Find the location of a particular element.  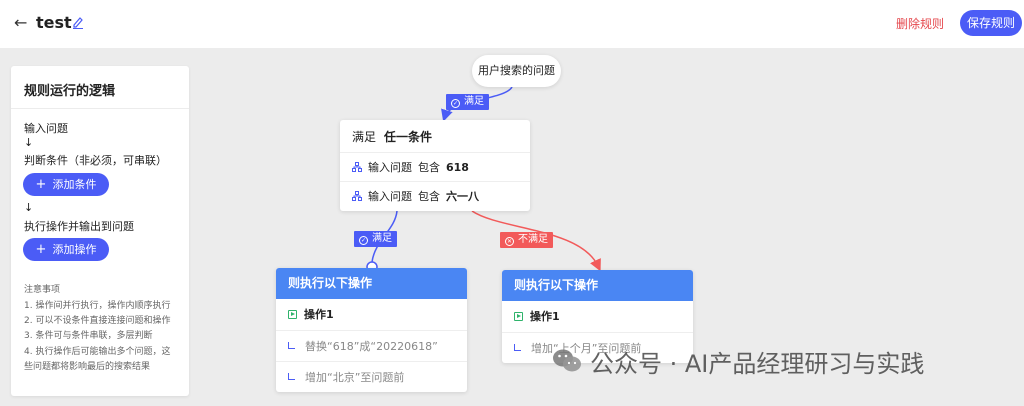

action-step: 增加“北京”至问题前 is located at coordinates (371, 376).